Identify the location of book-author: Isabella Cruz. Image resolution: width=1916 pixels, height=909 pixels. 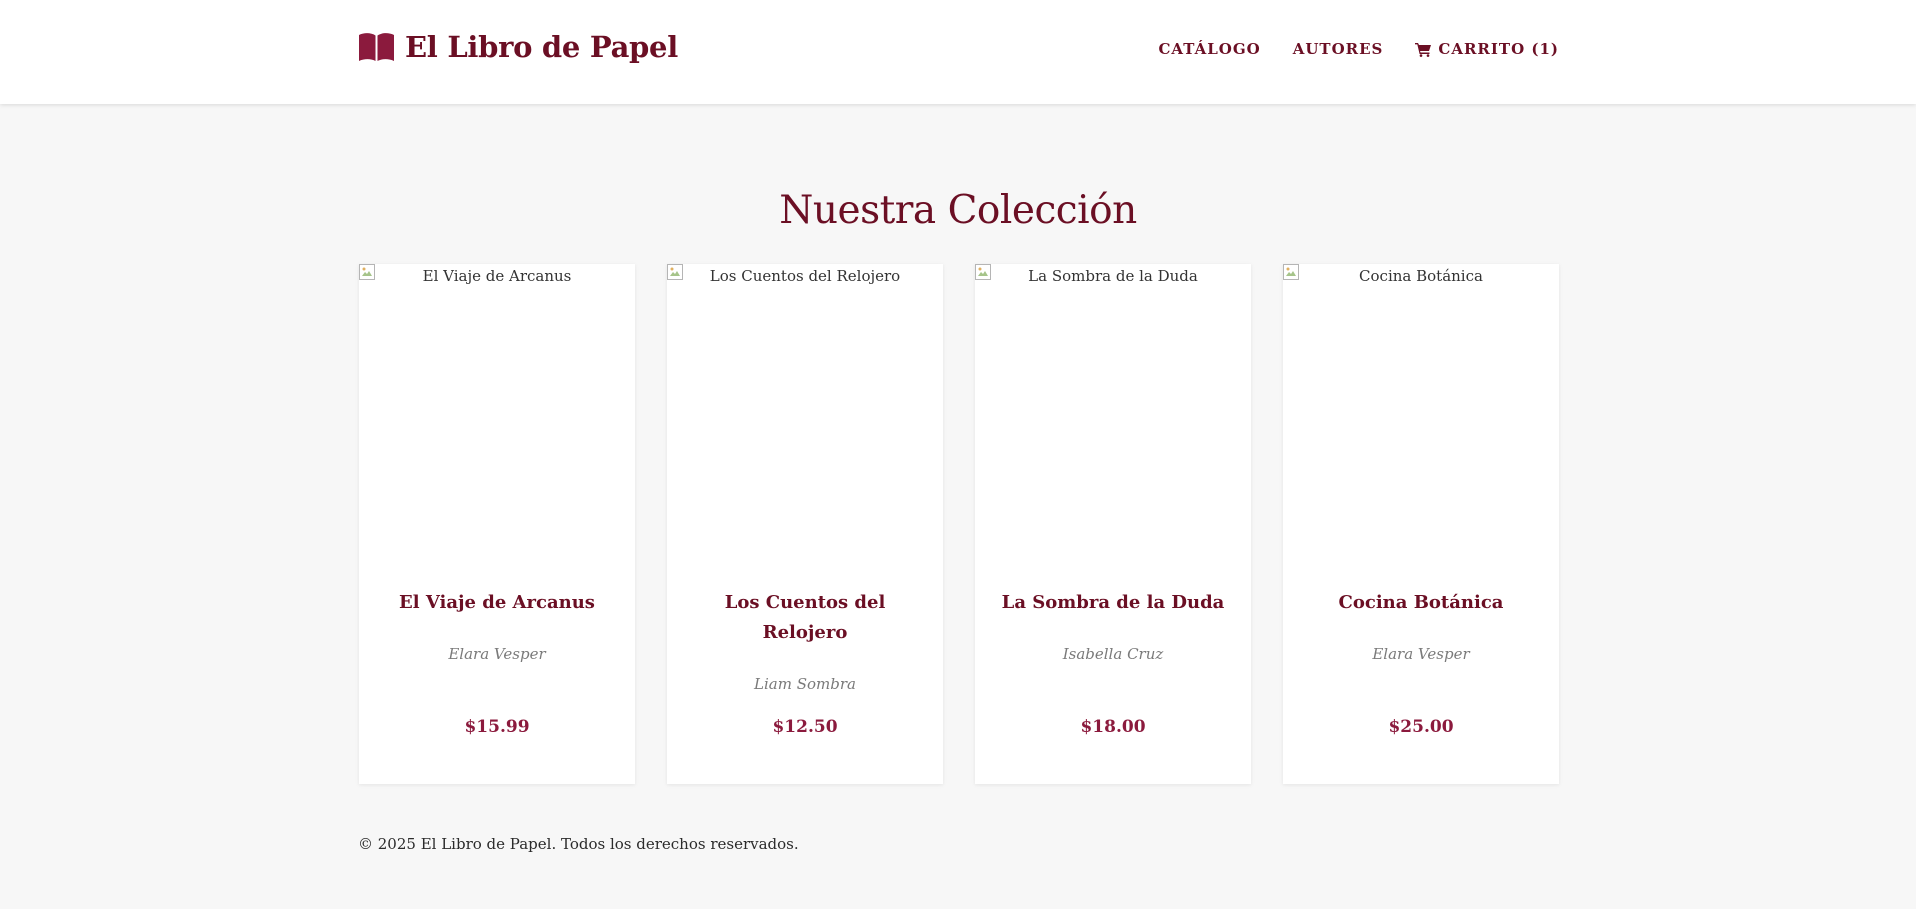
(1113, 654).